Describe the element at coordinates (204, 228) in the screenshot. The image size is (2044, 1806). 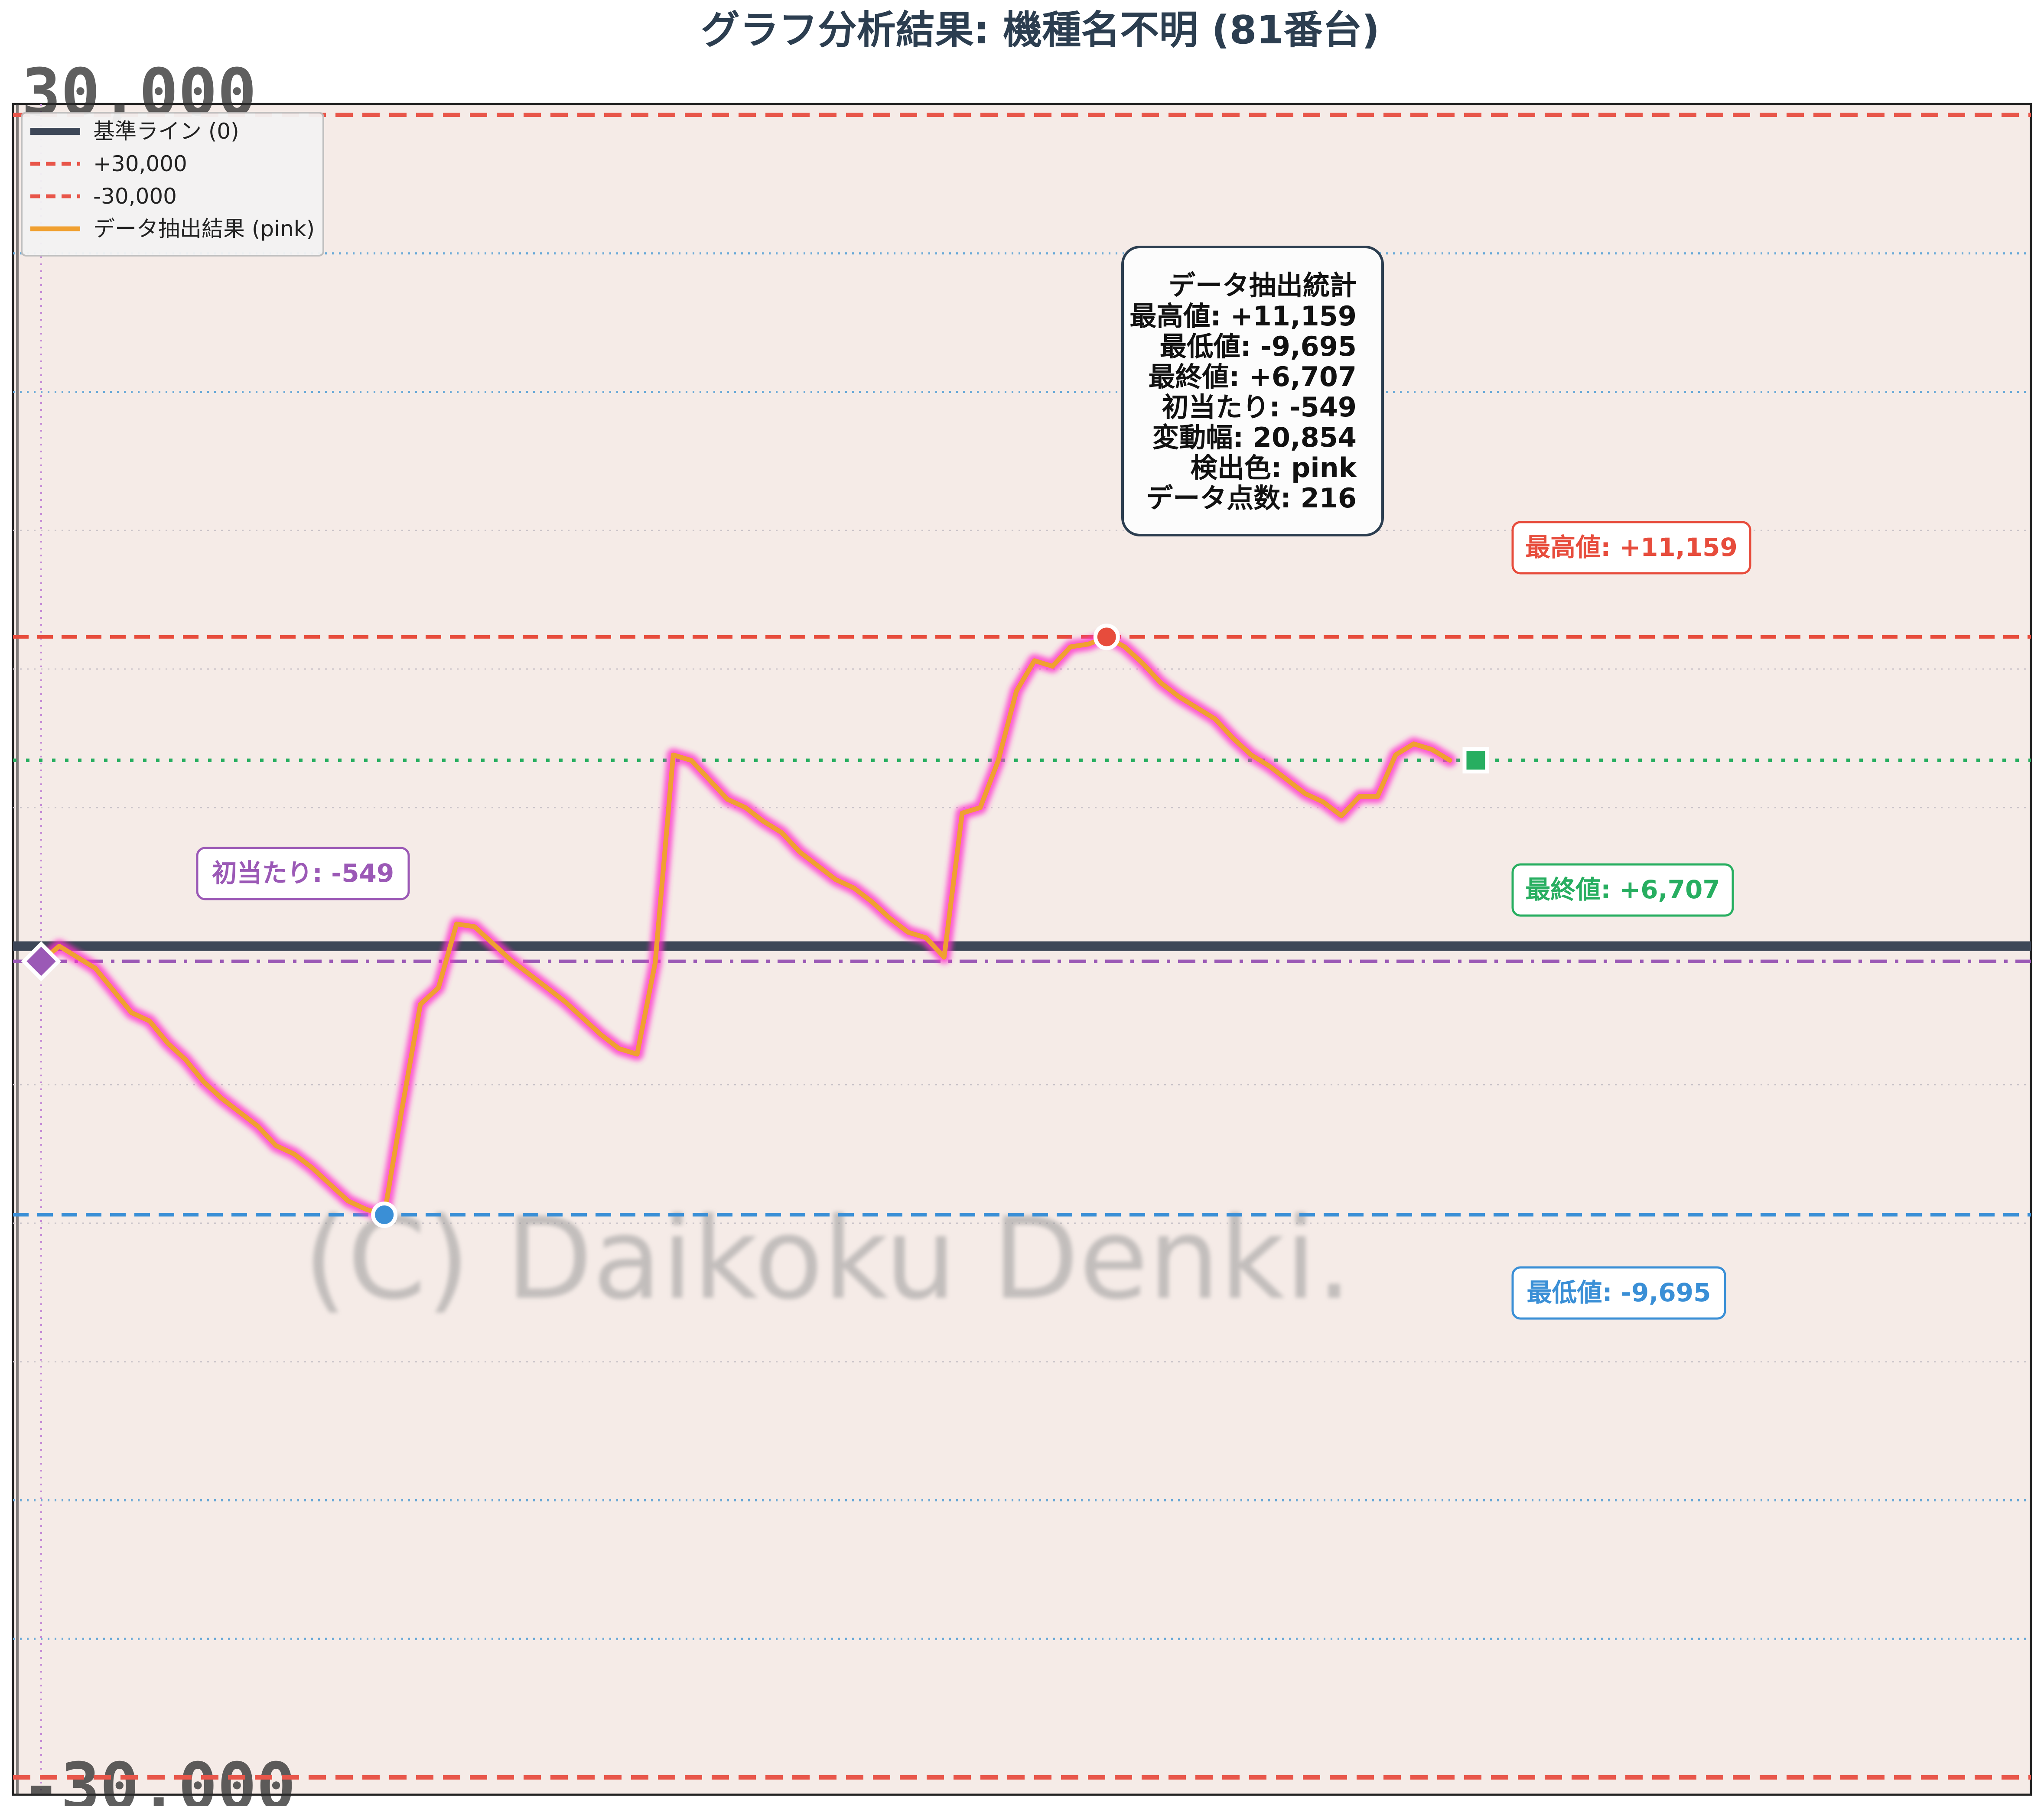
I see `legend-label-series: データ抽出結果 (pink)` at that location.